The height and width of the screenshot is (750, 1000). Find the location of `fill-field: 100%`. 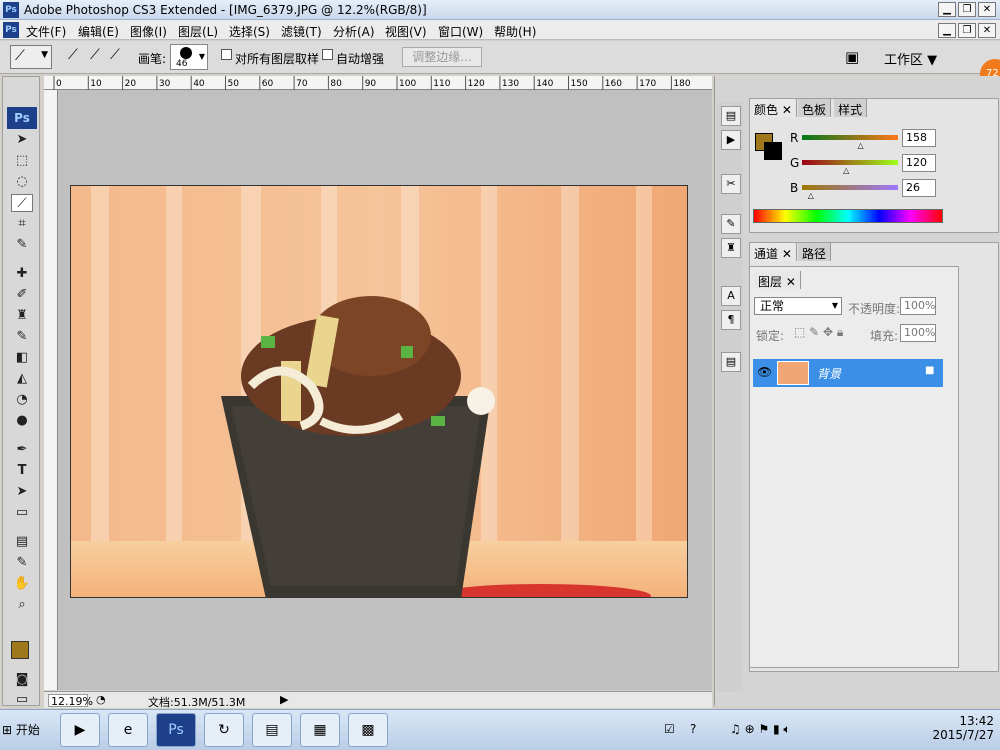

fill-field: 100% is located at coordinates (918, 333).